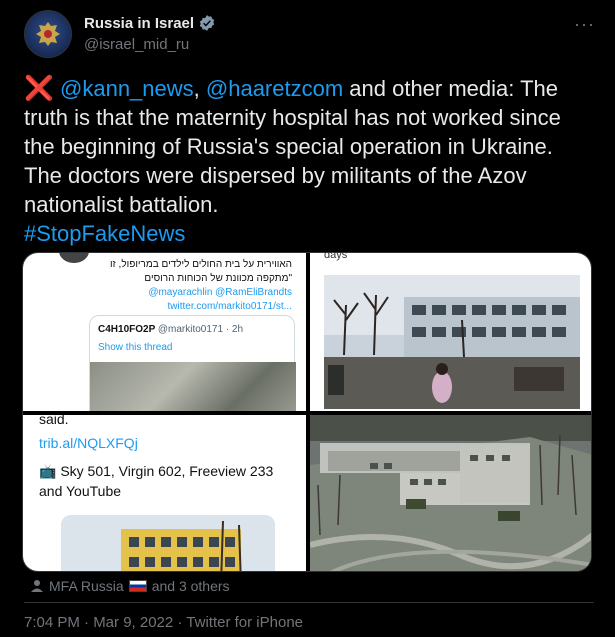 The height and width of the screenshot is (637, 615). Describe the element at coordinates (220, 292) in the screenshot. I see `mentions-line: @mayarachlin @RamEliBrandts` at that location.